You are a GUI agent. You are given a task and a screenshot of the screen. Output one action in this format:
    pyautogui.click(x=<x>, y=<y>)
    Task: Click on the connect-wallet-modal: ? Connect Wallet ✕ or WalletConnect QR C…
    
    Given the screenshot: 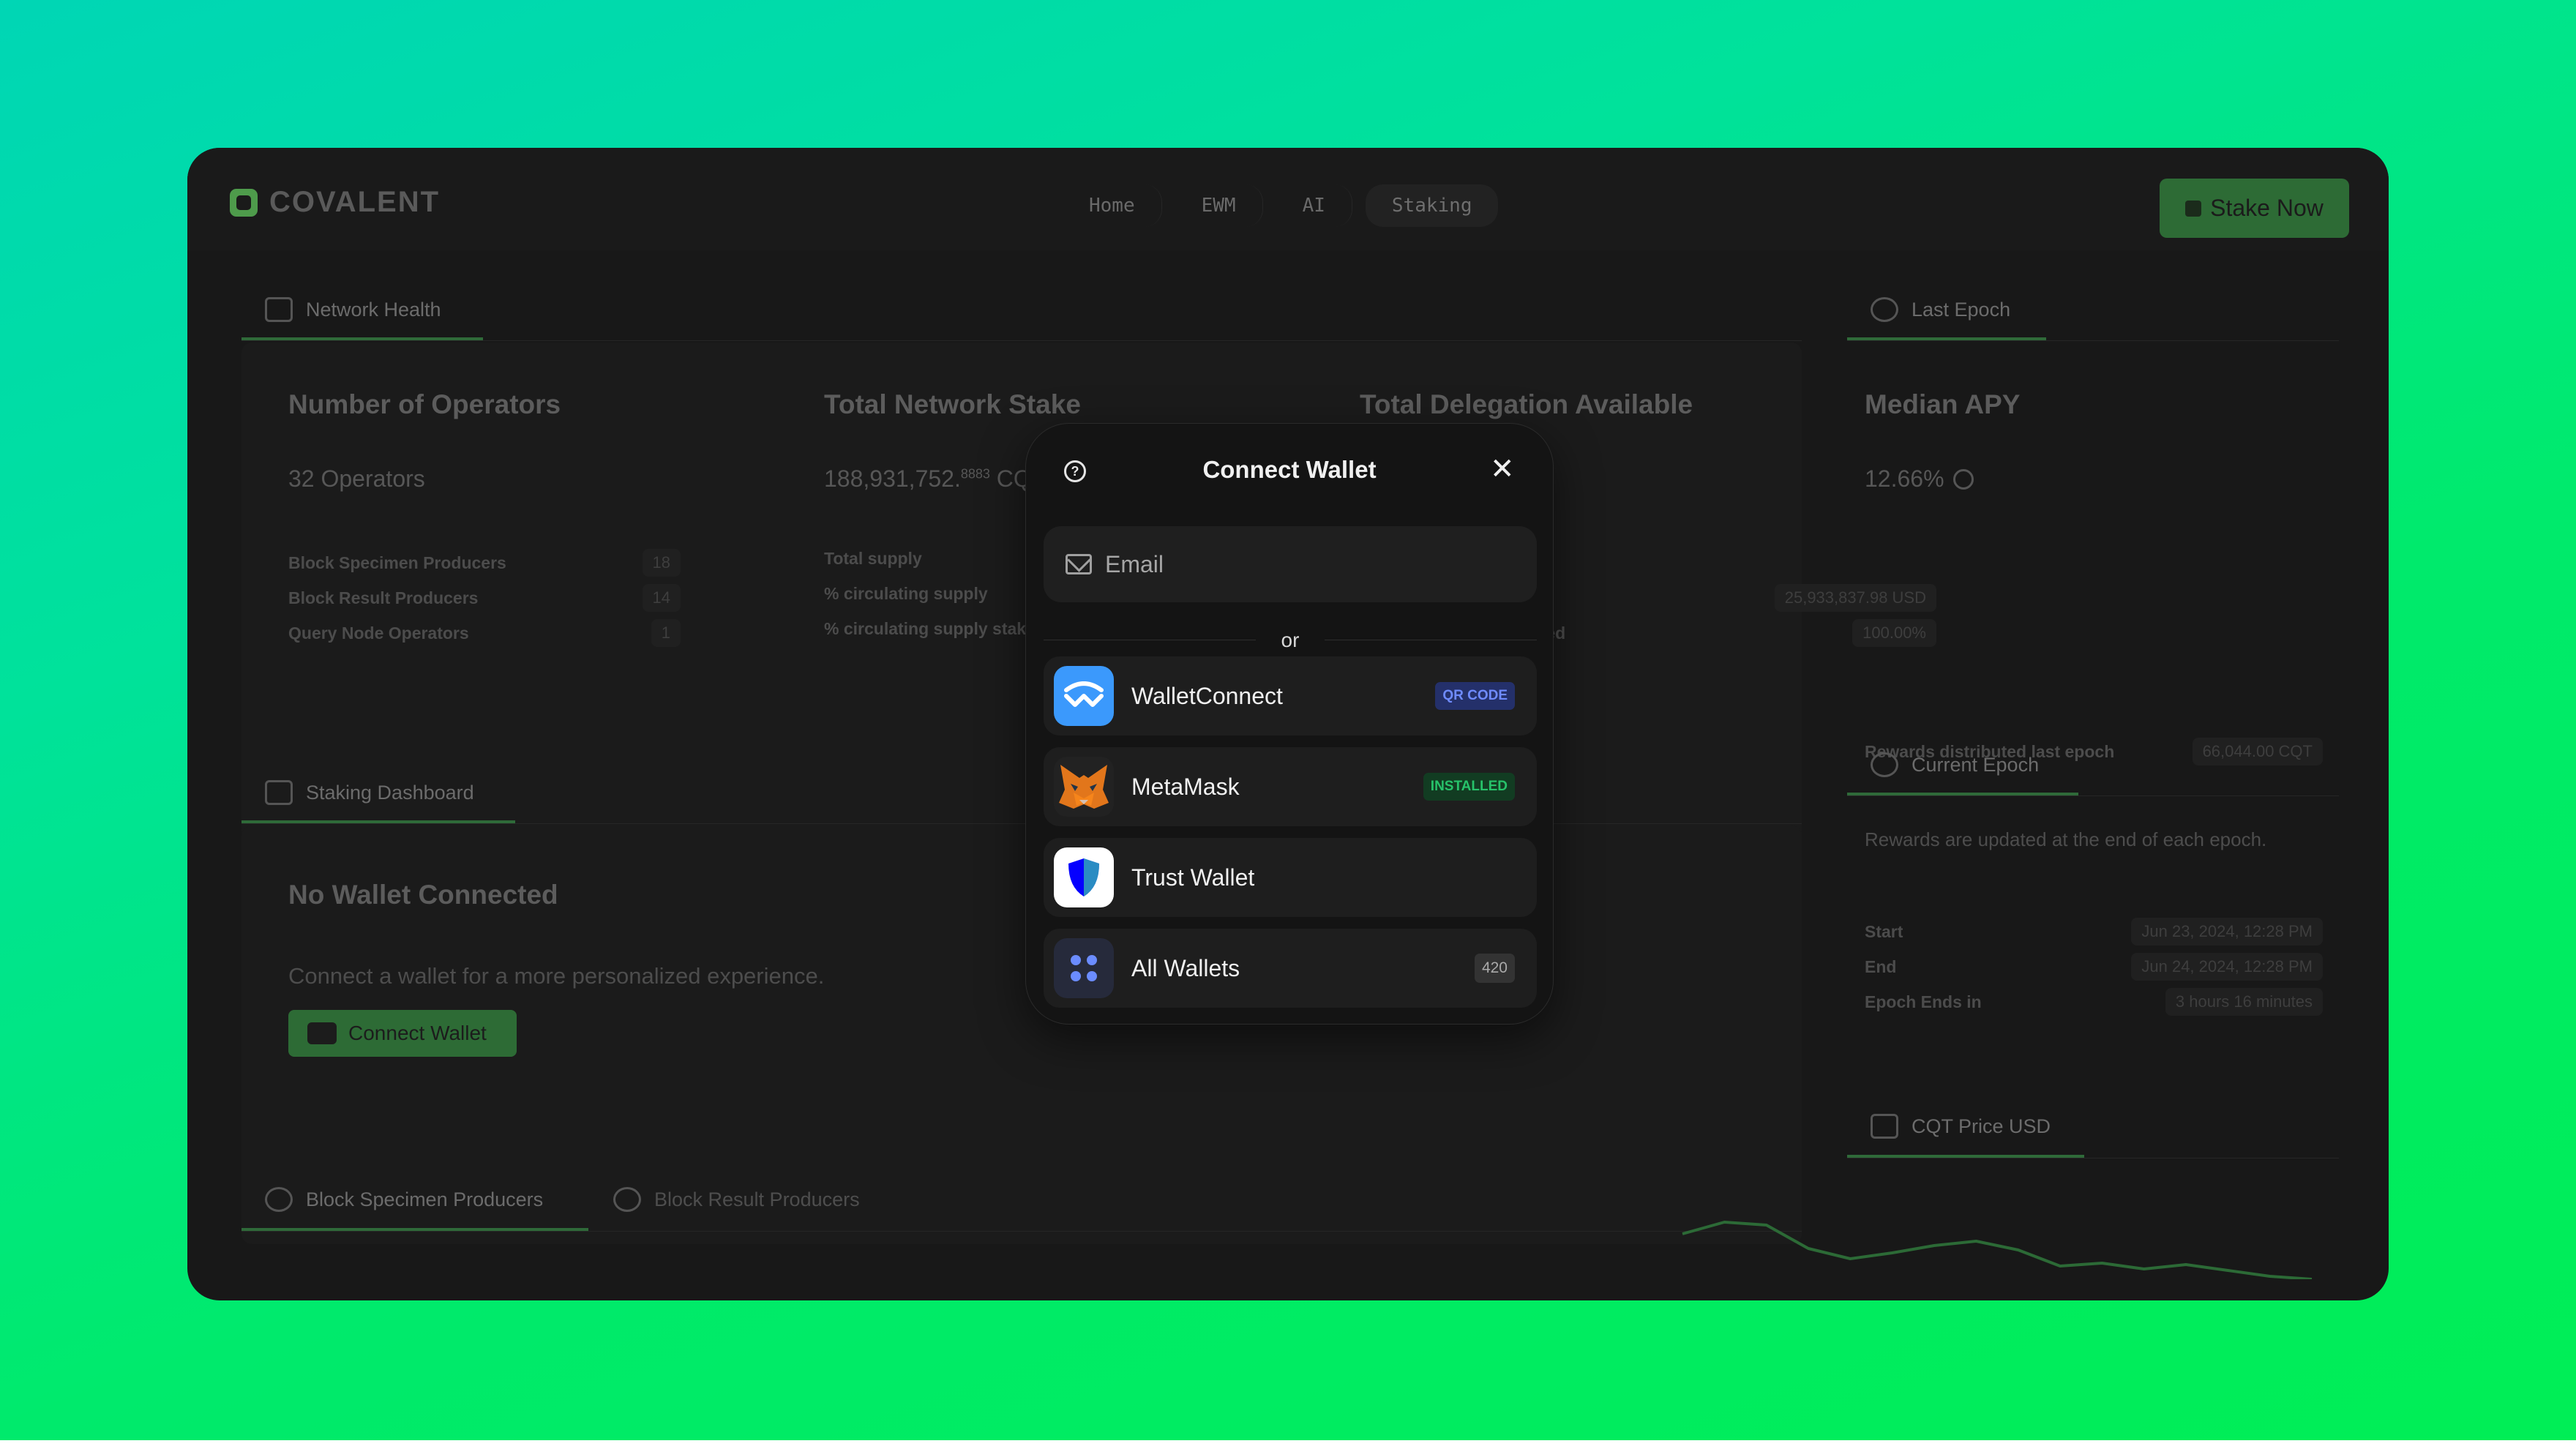 What is the action you would take?
    pyautogui.click(x=1289, y=724)
    